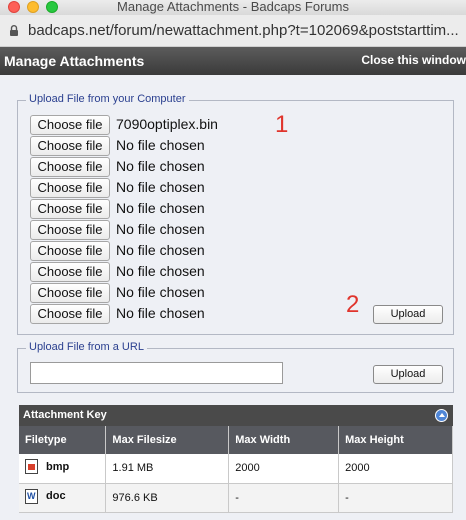 The height and width of the screenshot is (520, 466). Describe the element at coordinates (167, 498) in the screenshot. I see `max-filesize-cell: 976.6 KB` at that location.